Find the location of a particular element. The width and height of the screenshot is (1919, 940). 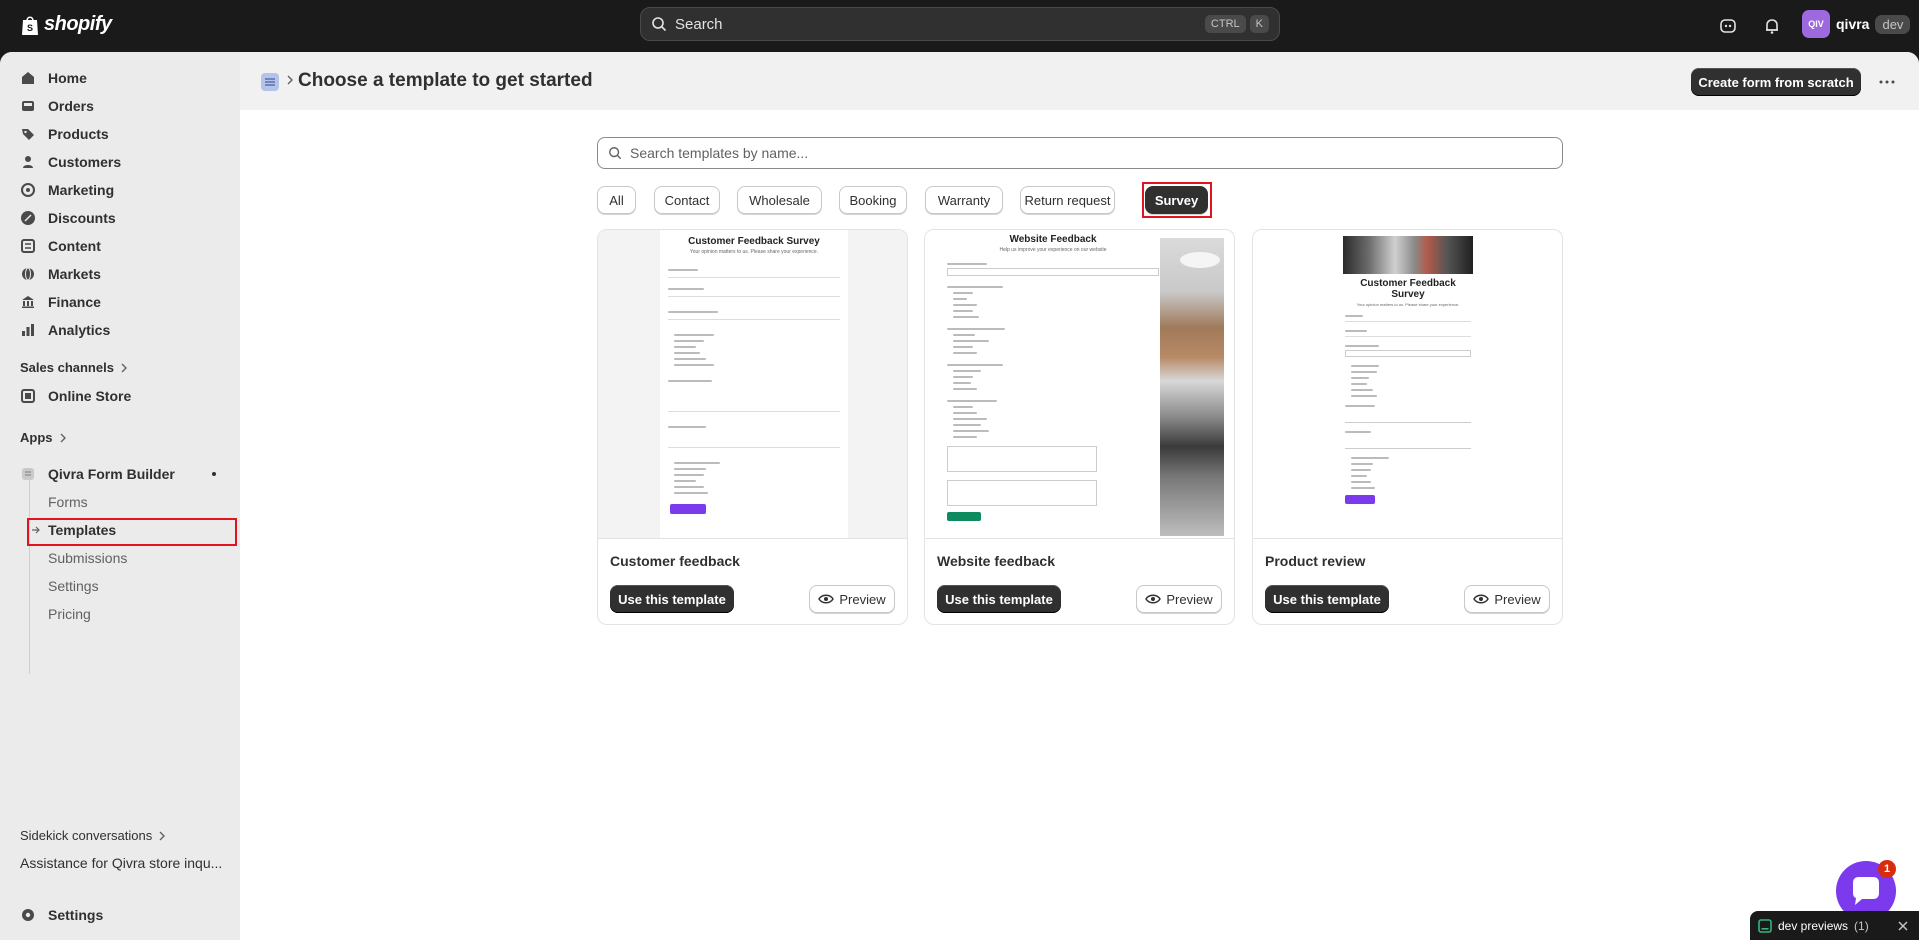

dev-previews-bar: dev previews (1) is located at coordinates (1834, 925).